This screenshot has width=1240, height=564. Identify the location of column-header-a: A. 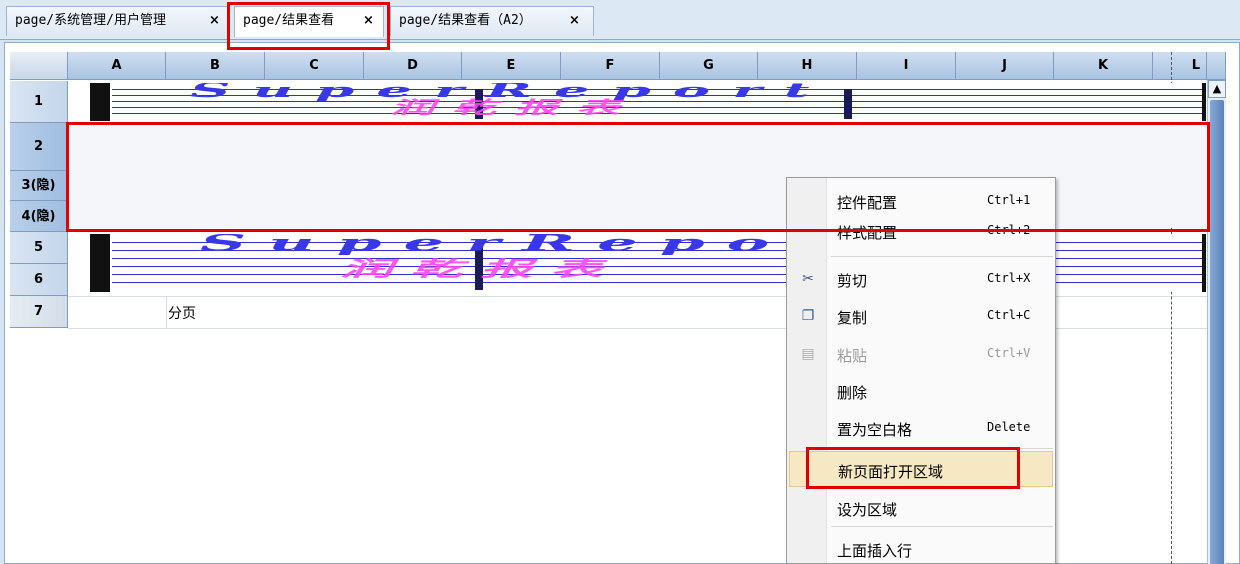
(117, 66).